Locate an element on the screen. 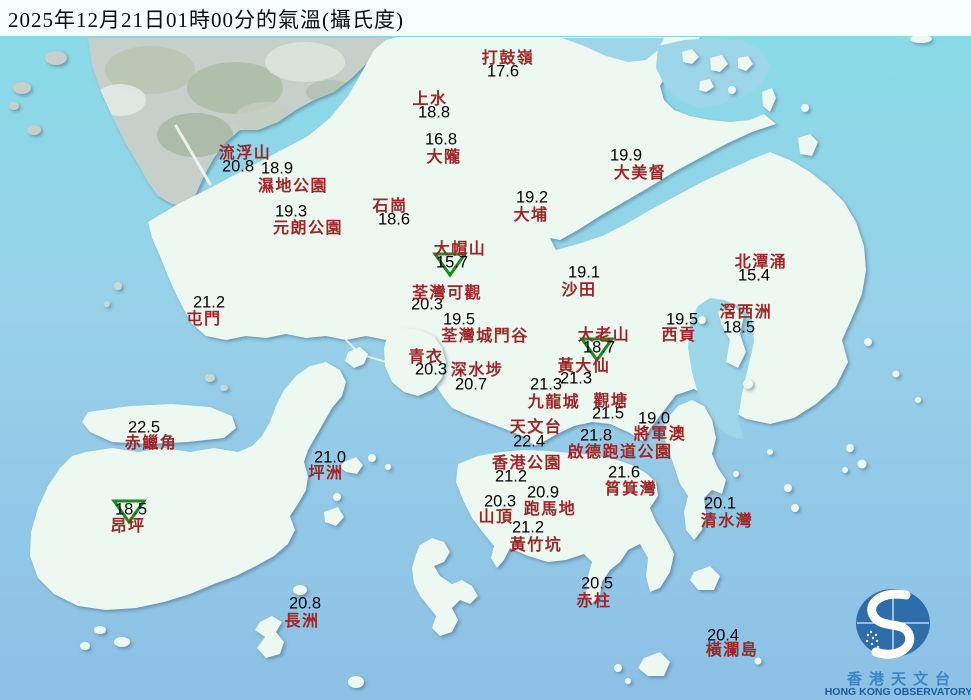 The height and width of the screenshot is (700, 971). station-name: 荃灣城門谷 is located at coordinates (485, 336).